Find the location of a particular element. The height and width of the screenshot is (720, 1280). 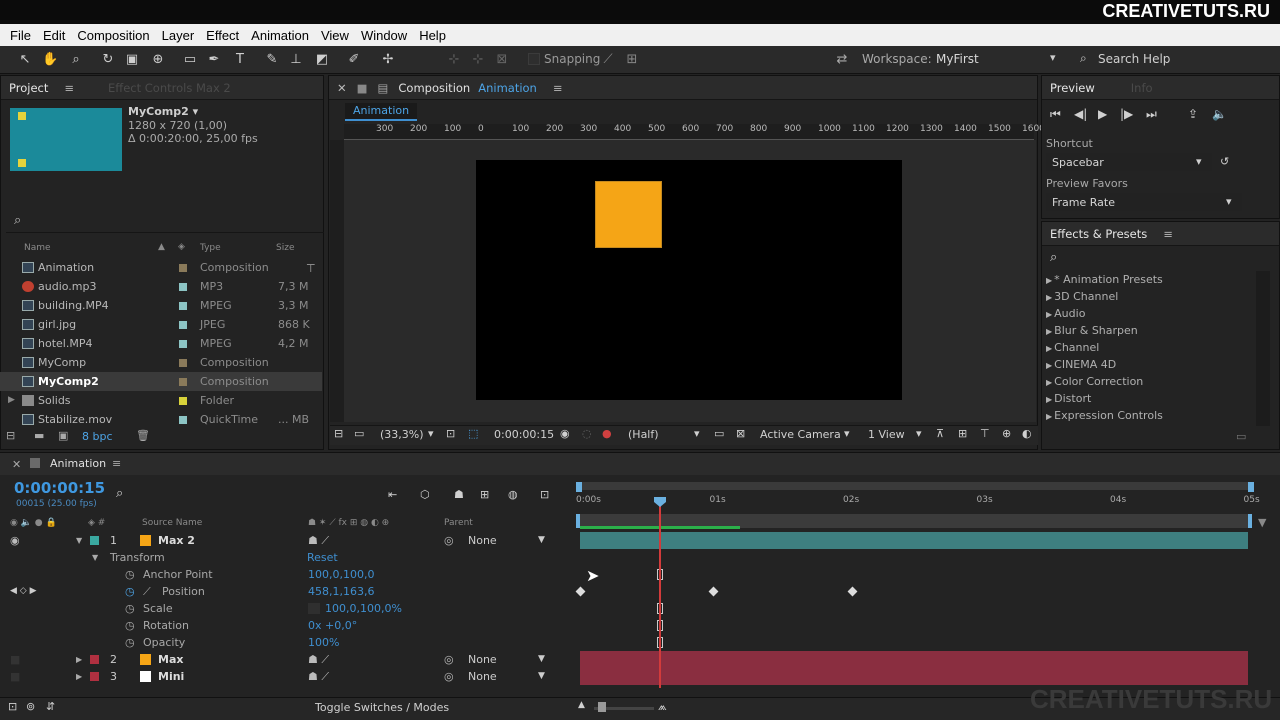

work-area-end-handle is located at coordinates (1251, 487).